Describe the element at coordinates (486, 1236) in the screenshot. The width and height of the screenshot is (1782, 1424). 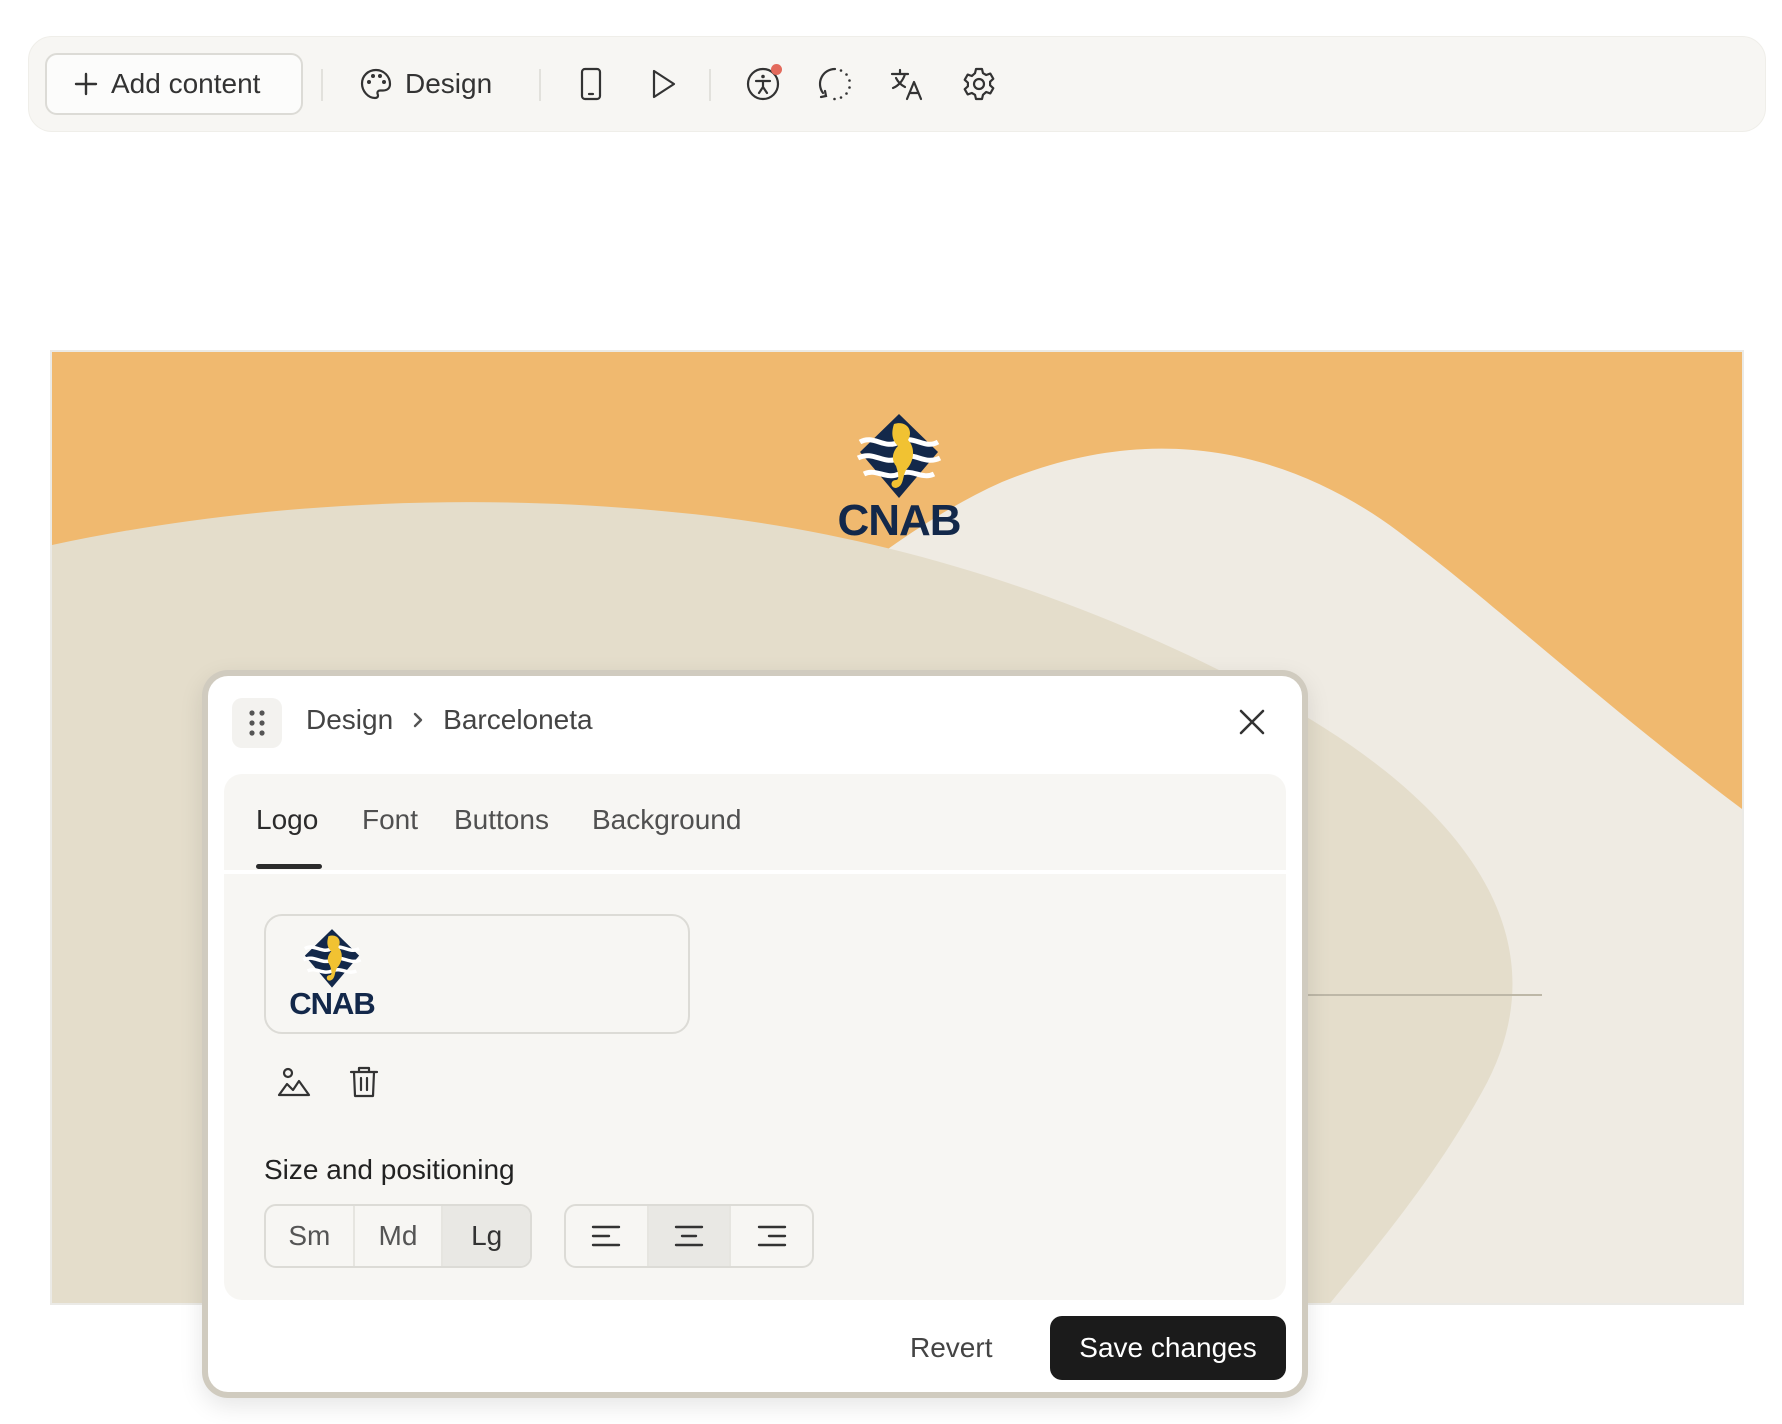
I see `size-option-lg: Lg` at that location.